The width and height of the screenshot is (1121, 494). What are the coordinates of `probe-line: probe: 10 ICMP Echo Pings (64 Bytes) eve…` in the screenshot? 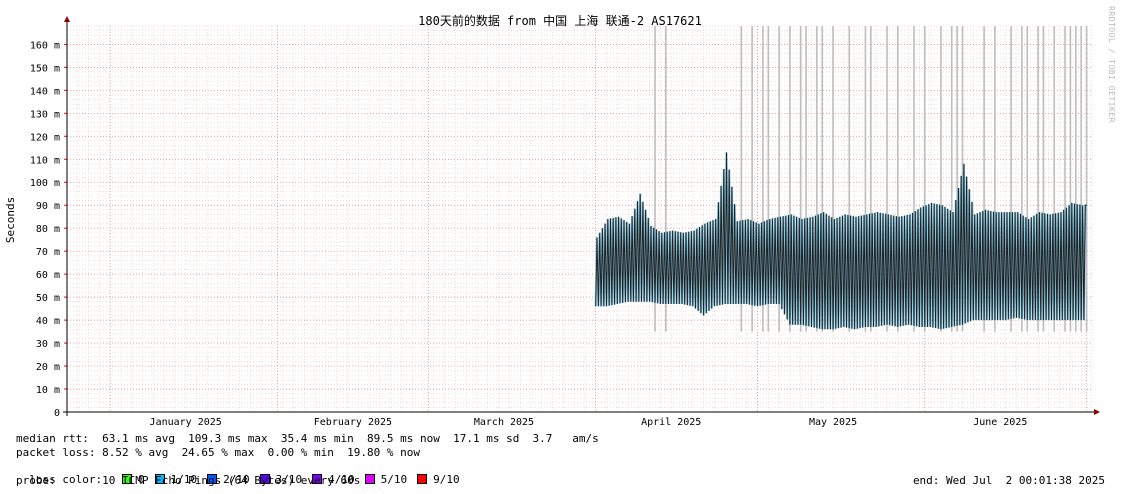 It's located at (188, 480).